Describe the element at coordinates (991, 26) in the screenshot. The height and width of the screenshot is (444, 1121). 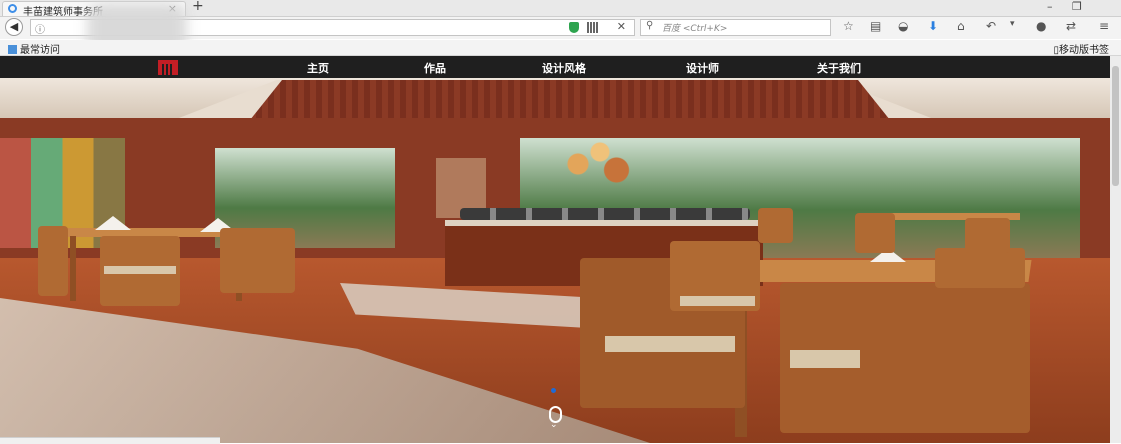
I see `undo-icon: ↶` at that location.